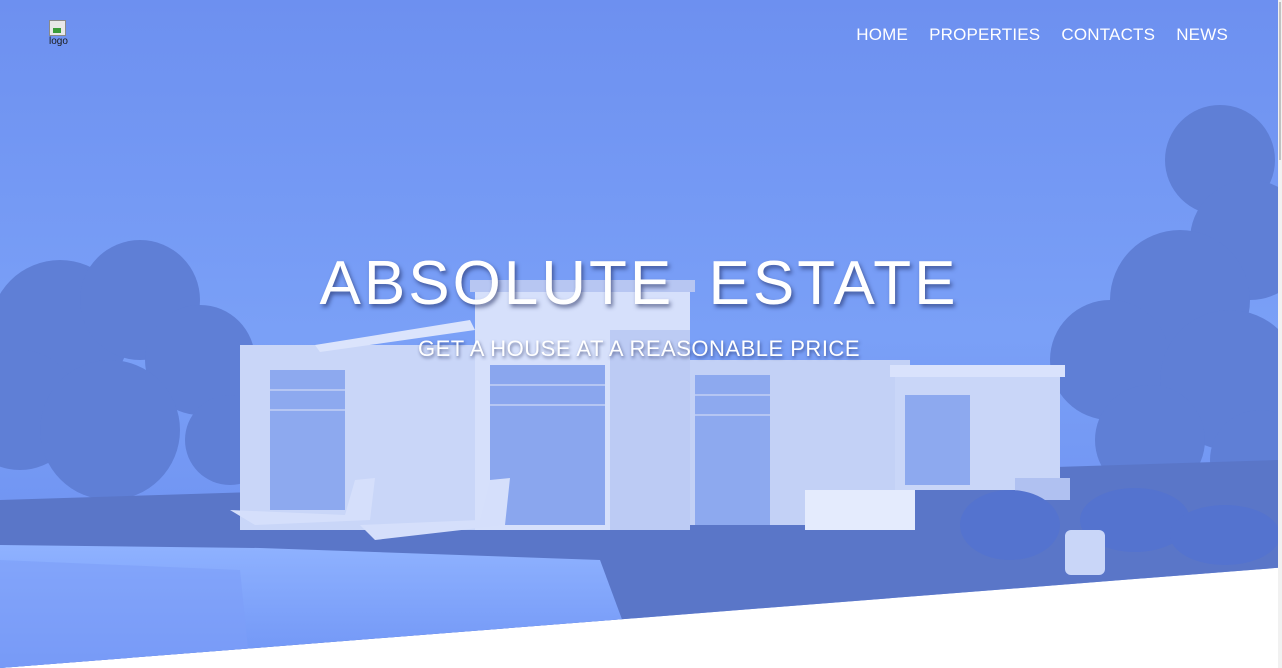 This screenshot has height=668, width=1282. I want to click on nav-home-link: HOME, so click(882, 35).